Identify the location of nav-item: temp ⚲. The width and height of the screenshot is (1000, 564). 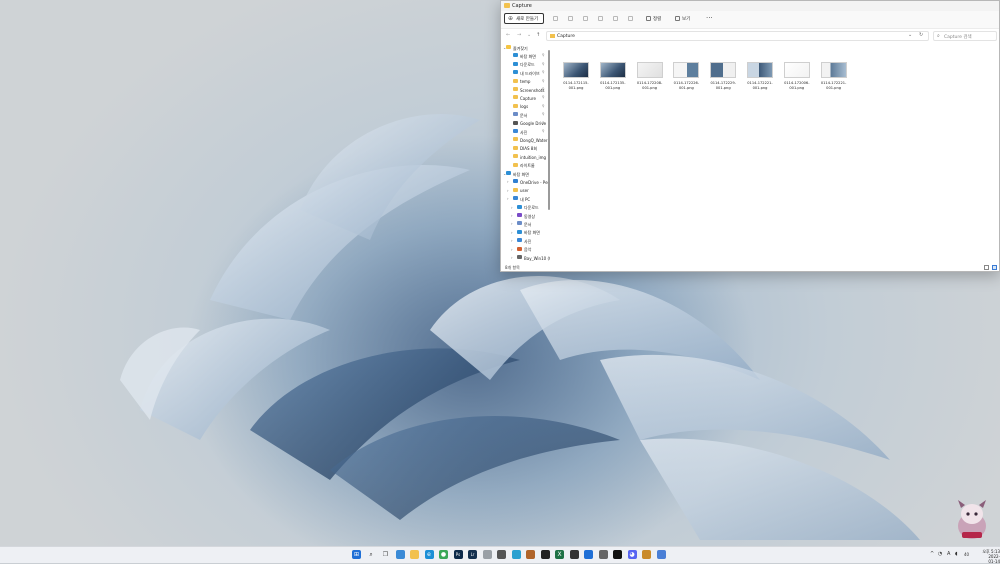
(524, 82).